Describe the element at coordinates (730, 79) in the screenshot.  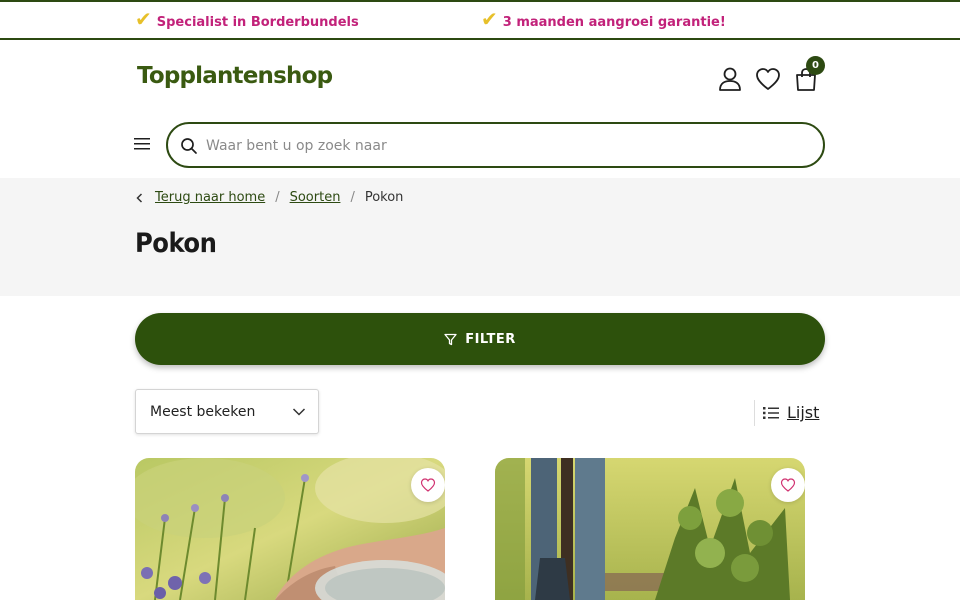
I see `user-icon` at that location.